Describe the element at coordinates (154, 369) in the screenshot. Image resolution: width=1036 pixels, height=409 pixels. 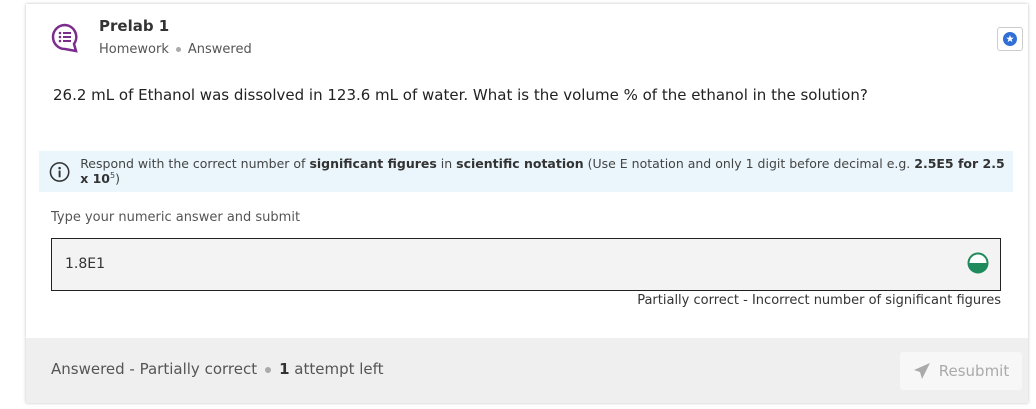
I see `result-status: Answered - Partially correct` at that location.